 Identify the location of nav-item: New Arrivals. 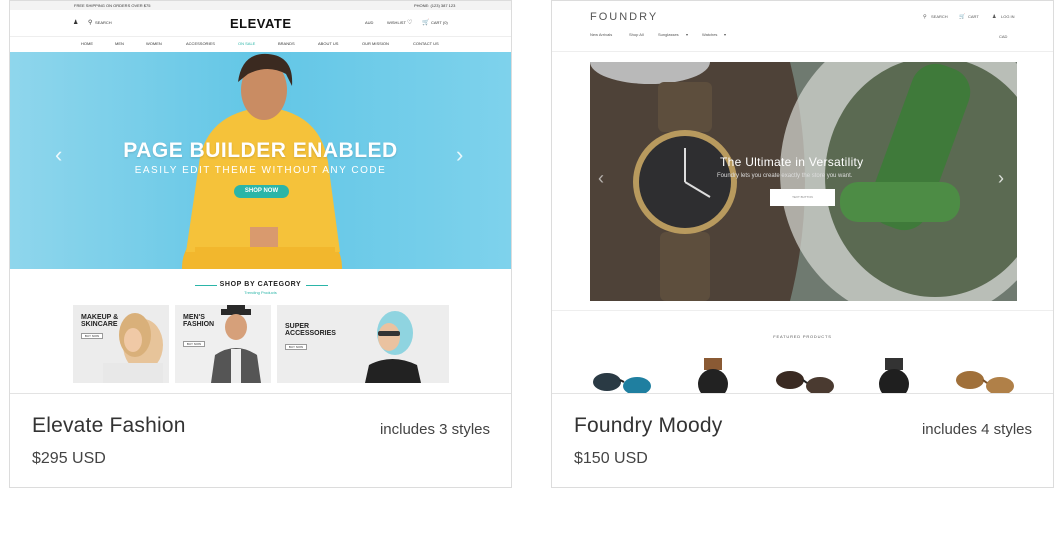
(601, 34).